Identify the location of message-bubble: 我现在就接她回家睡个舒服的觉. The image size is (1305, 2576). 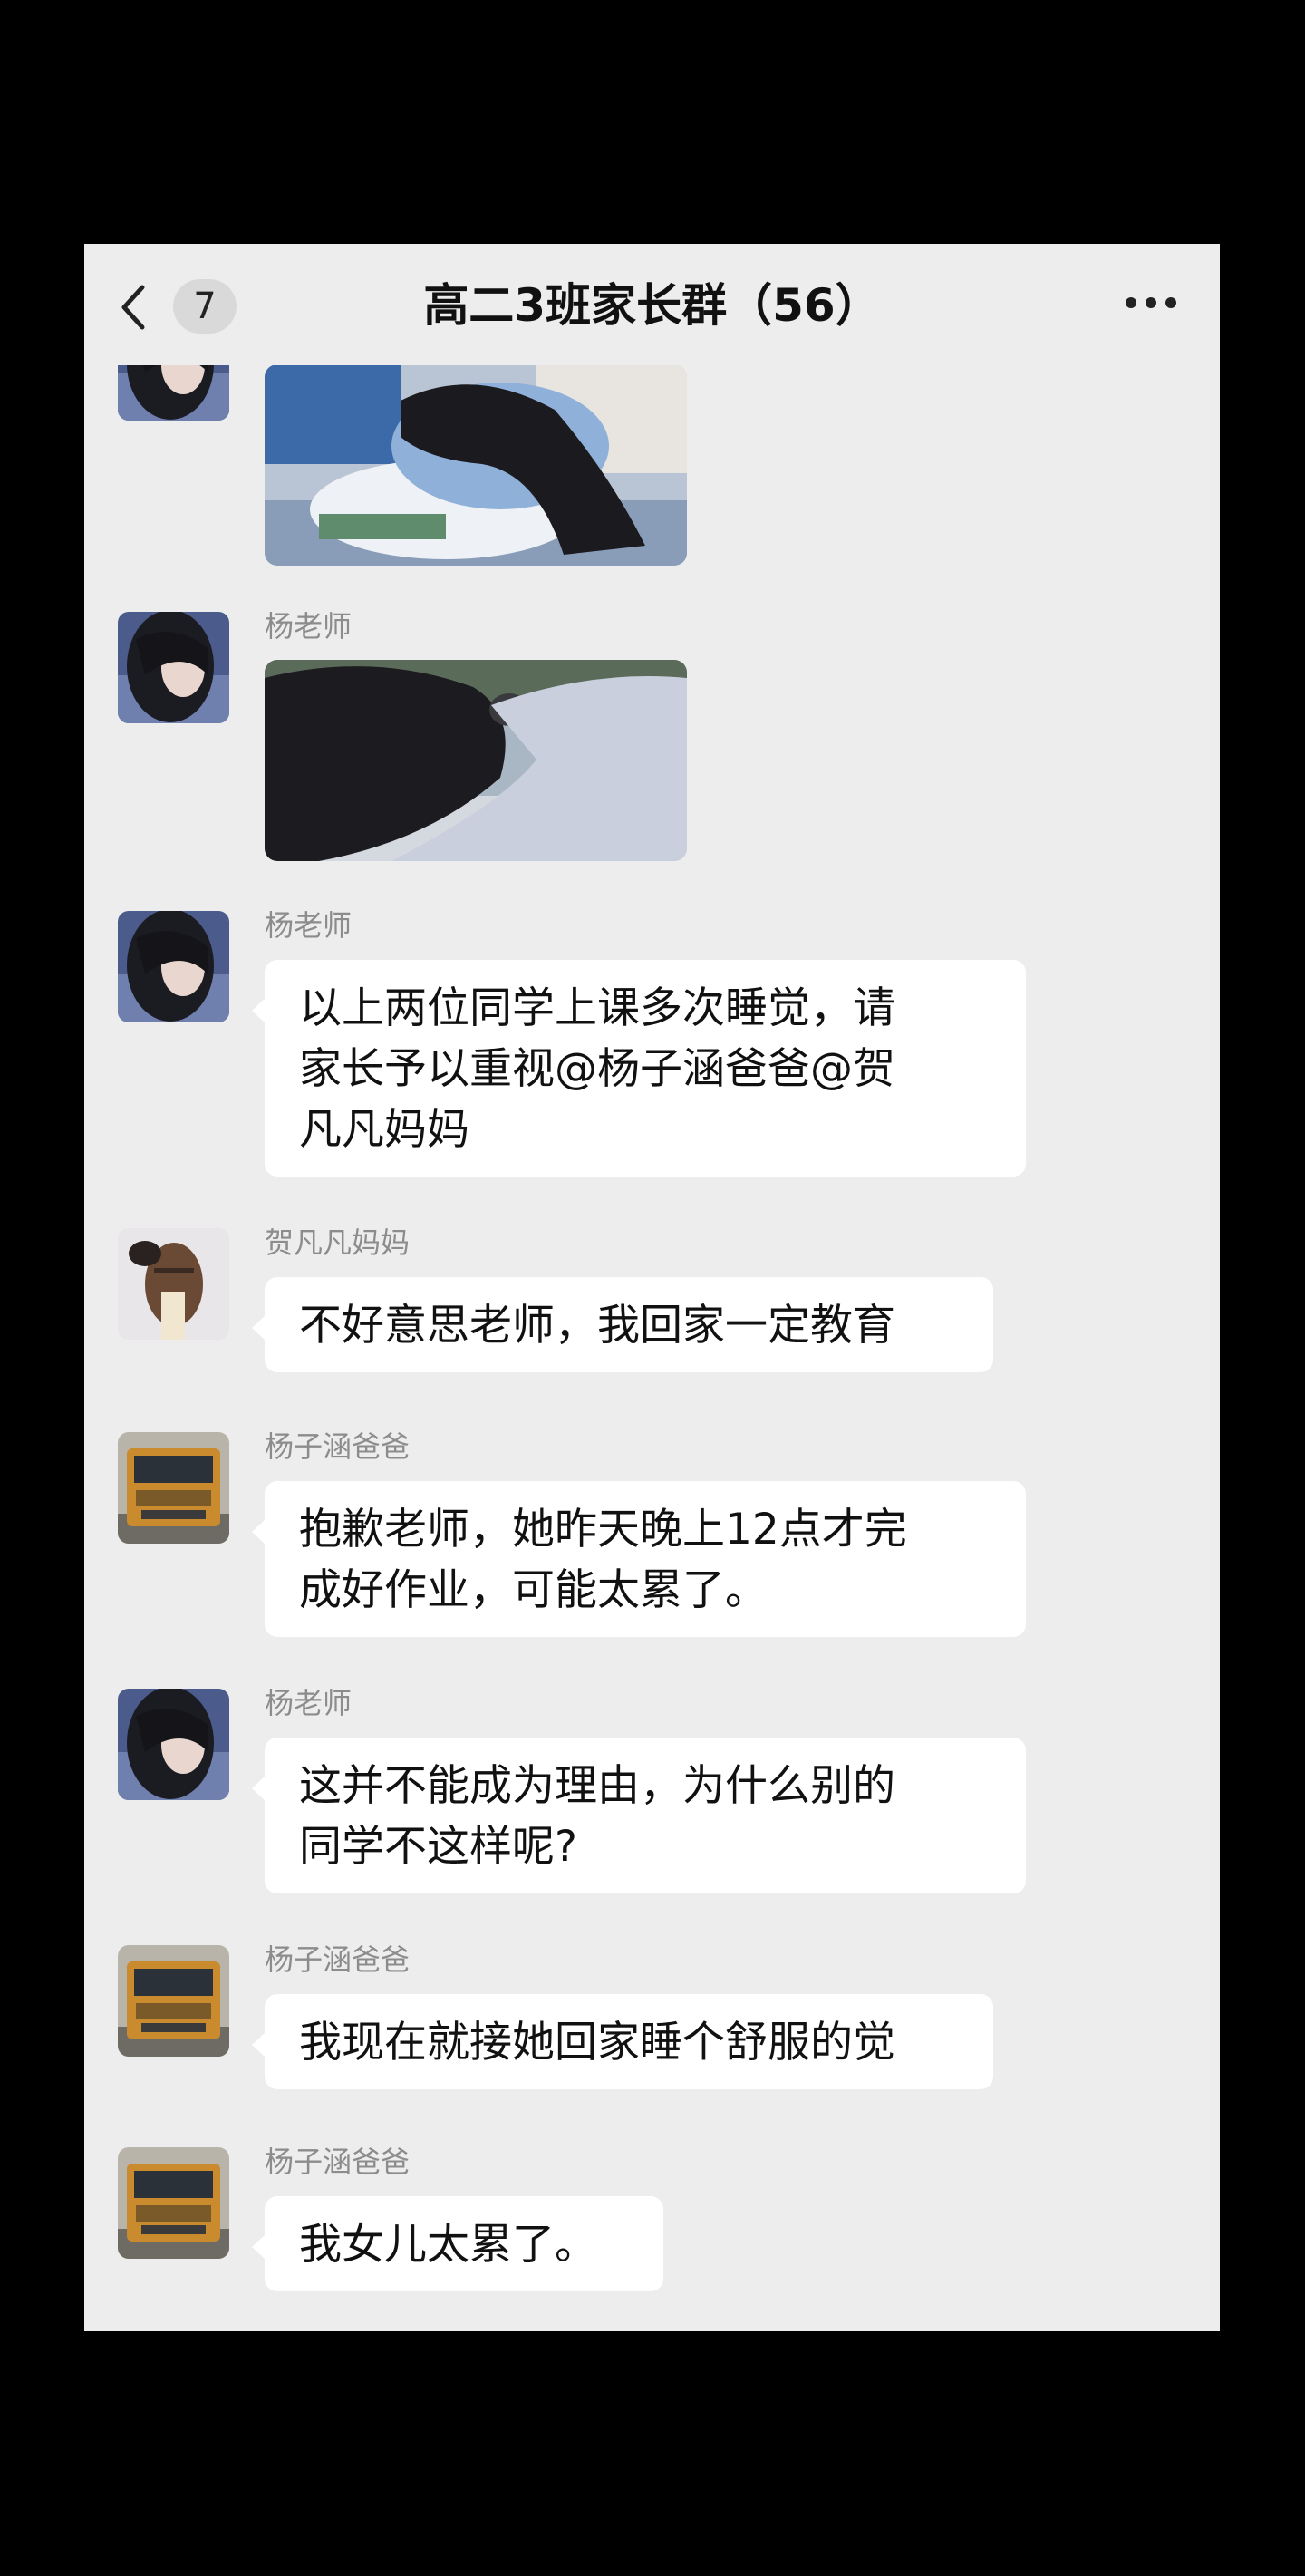
(622, 2041).